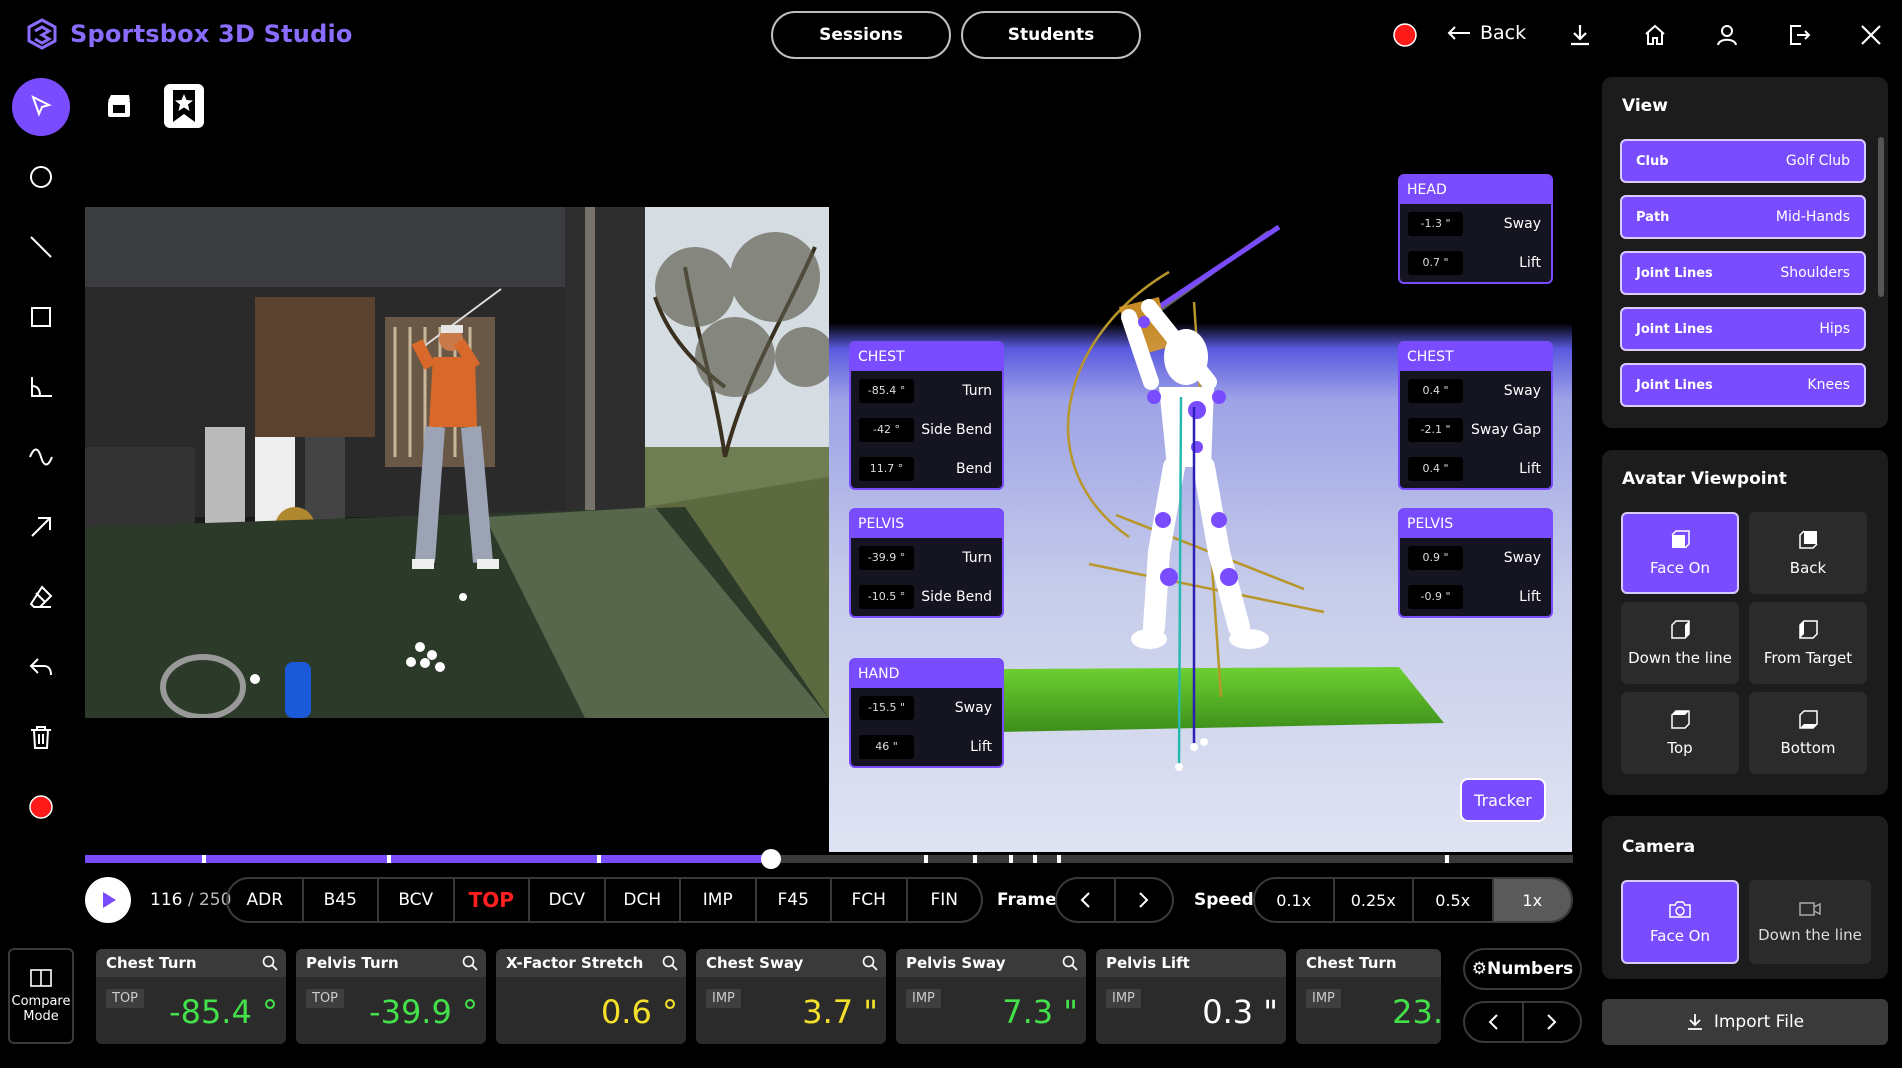 This screenshot has height=1068, width=1902. Describe the element at coordinates (492, 900) in the screenshot. I see `phase-top: TOP` at that location.